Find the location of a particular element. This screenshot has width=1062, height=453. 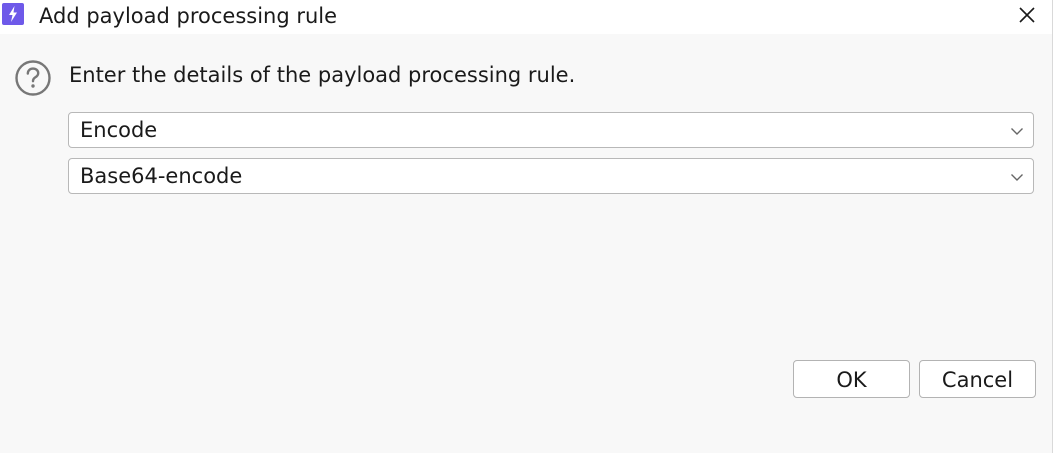

close-icon is located at coordinates (1027, 15).